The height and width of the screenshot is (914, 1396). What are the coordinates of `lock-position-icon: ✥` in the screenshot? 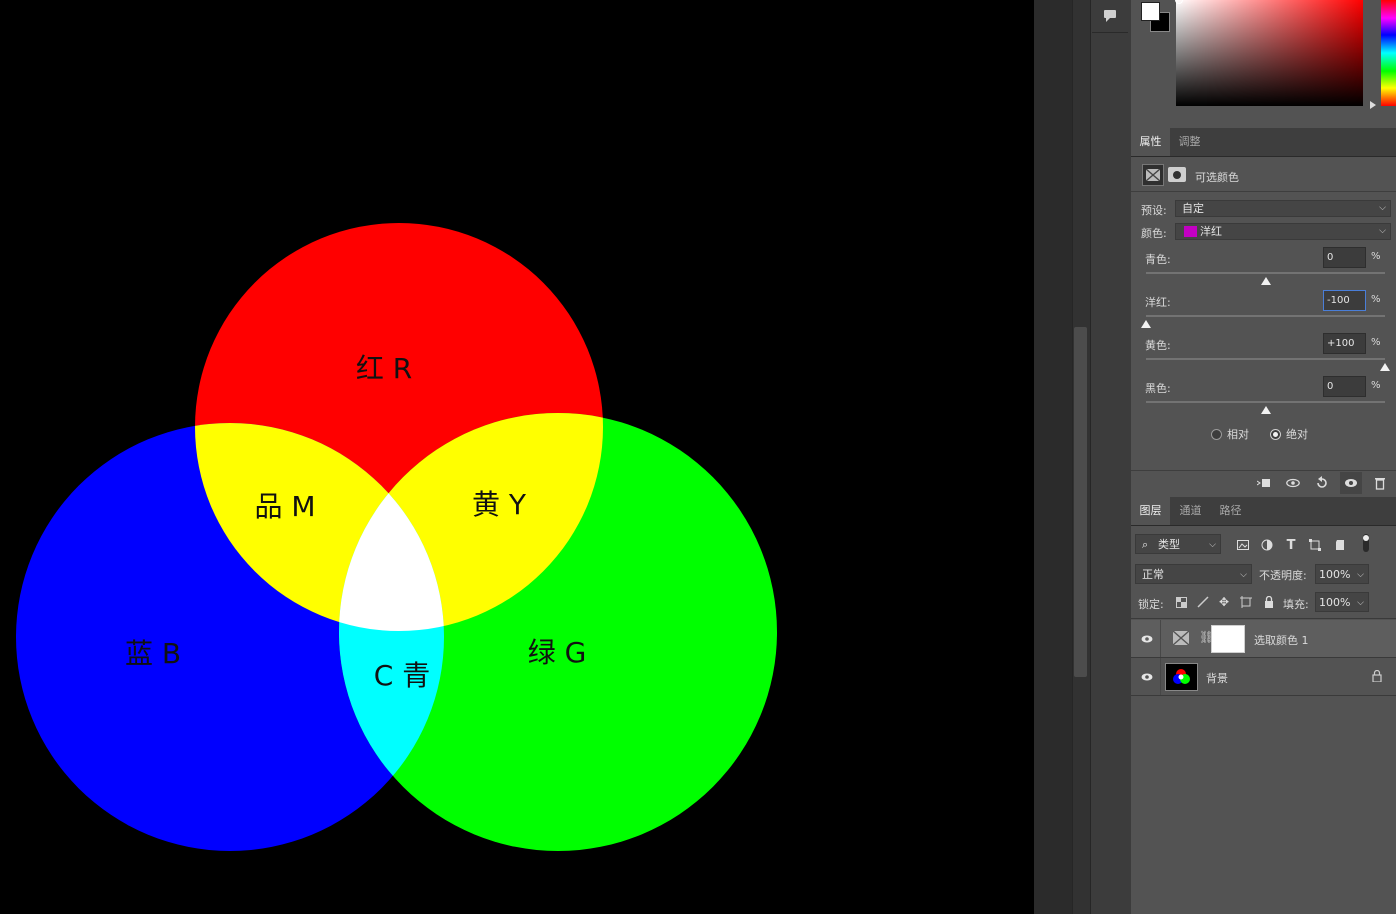 It's located at (1224, 602).